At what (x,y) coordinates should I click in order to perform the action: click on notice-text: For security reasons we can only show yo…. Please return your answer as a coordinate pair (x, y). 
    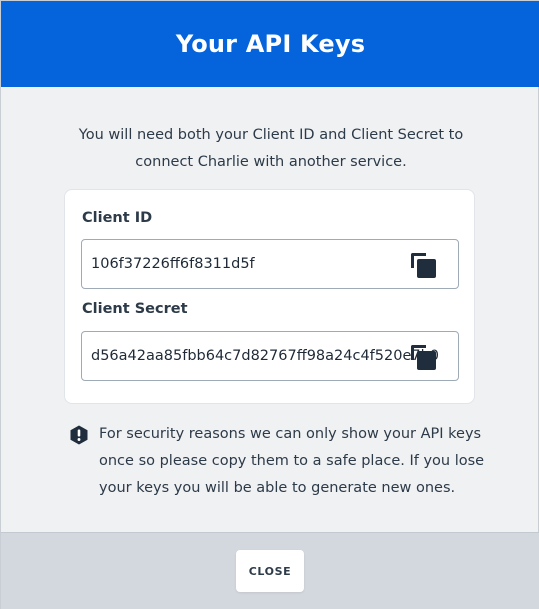
    Looking at the image, I should click on (292, 461).